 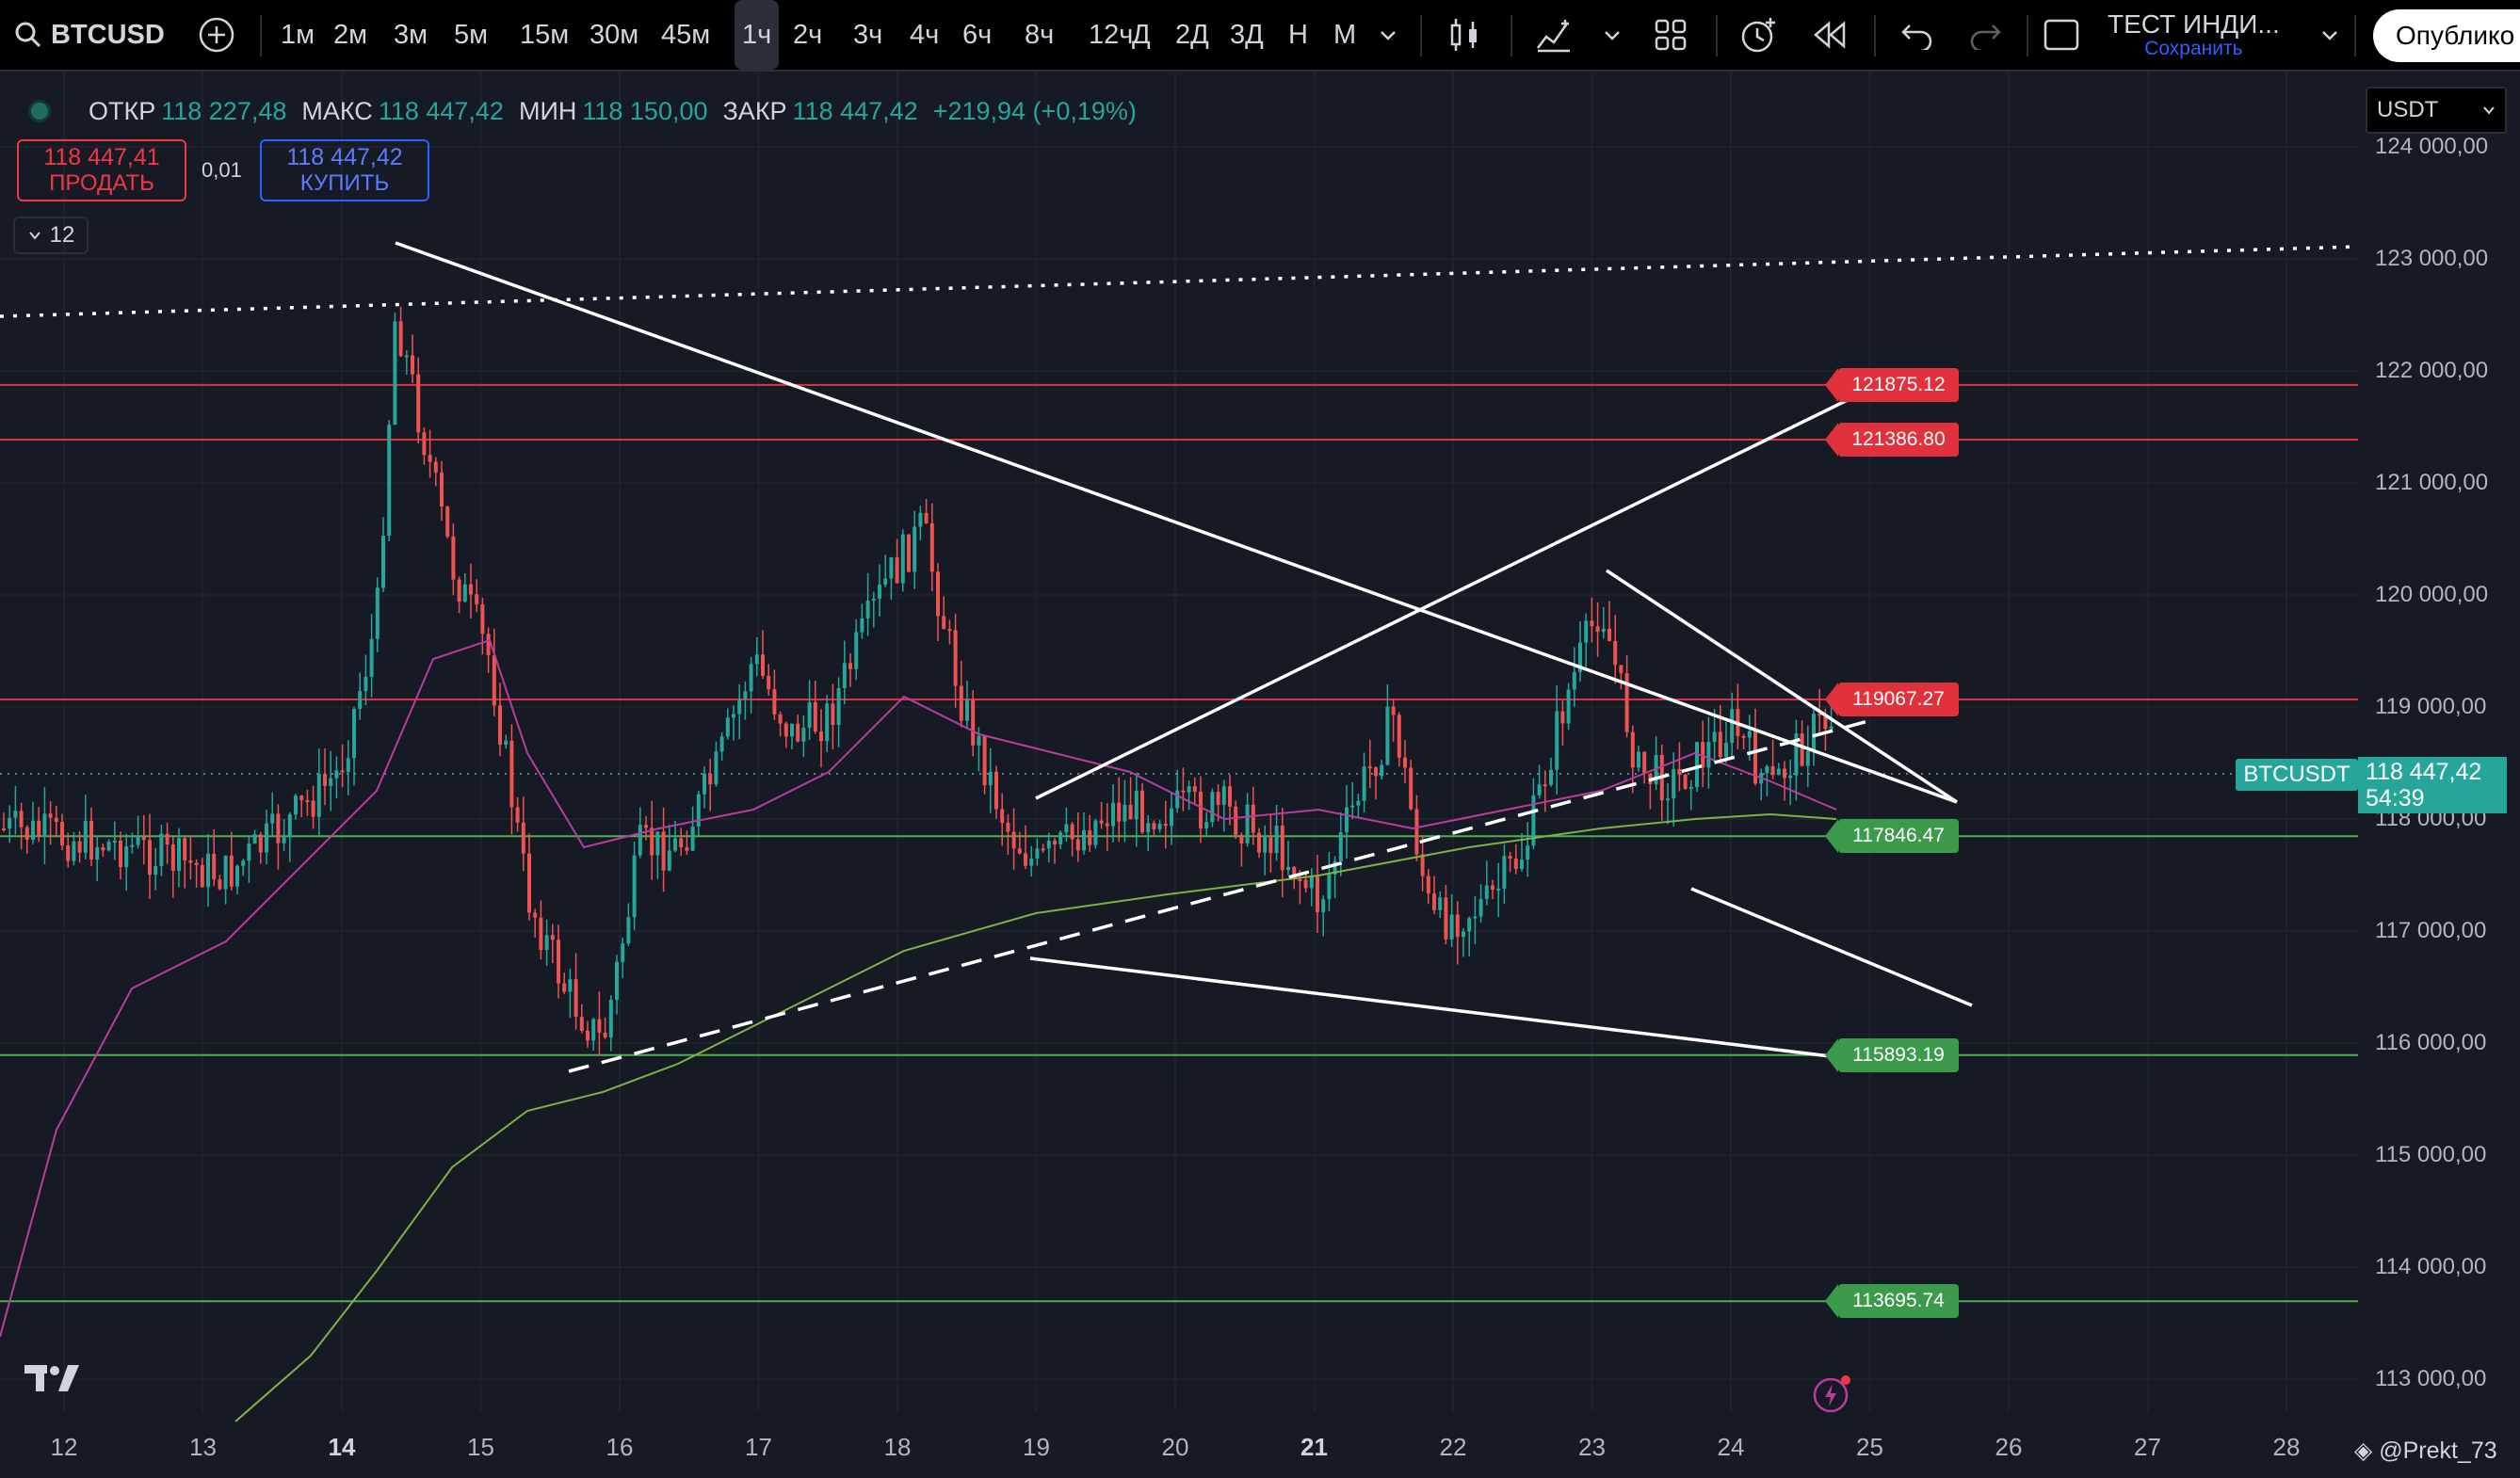 I want to click on level-tag-support: 113695.74, so click(x=1892, y=1301).